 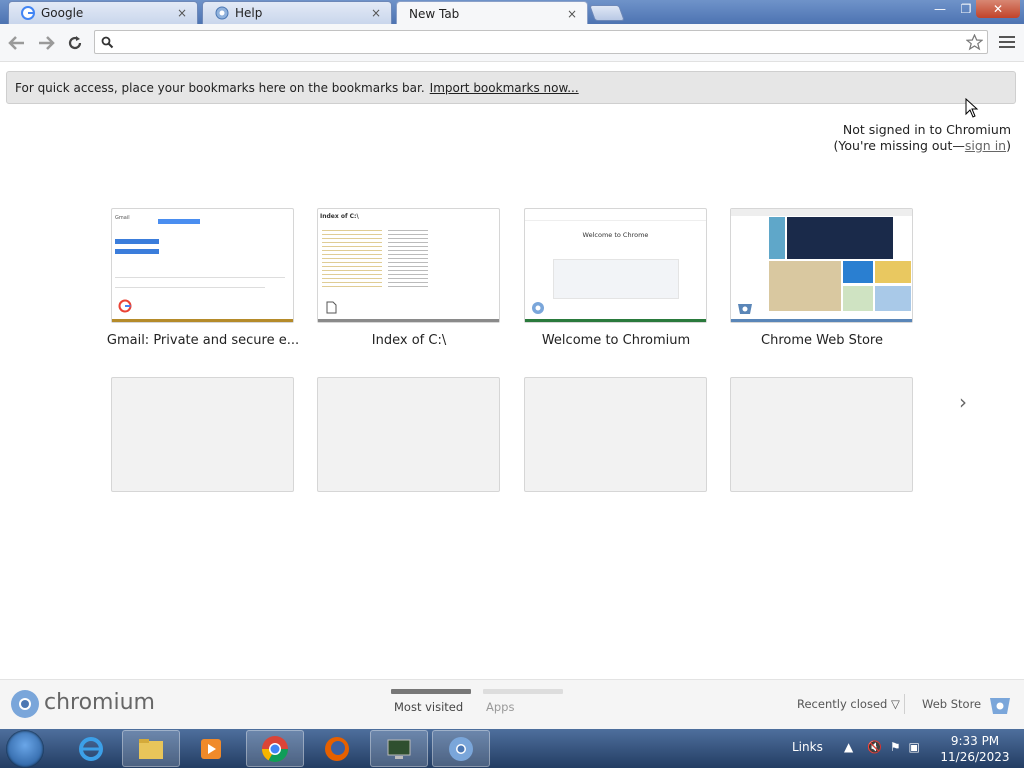 What do you see at coordinates (615, 265) in the screenshot?
I see `tile-welcome: Welcome to Chrome` at bounding box center [615, 265].